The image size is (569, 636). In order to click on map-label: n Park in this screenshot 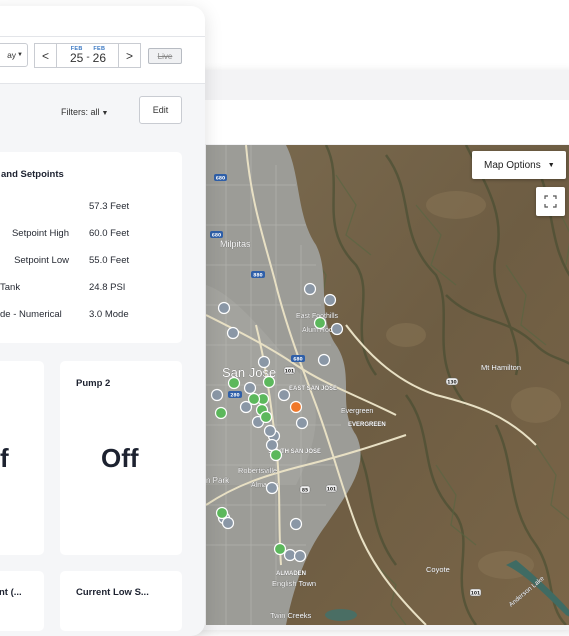, I will do `click(218, 480)`.